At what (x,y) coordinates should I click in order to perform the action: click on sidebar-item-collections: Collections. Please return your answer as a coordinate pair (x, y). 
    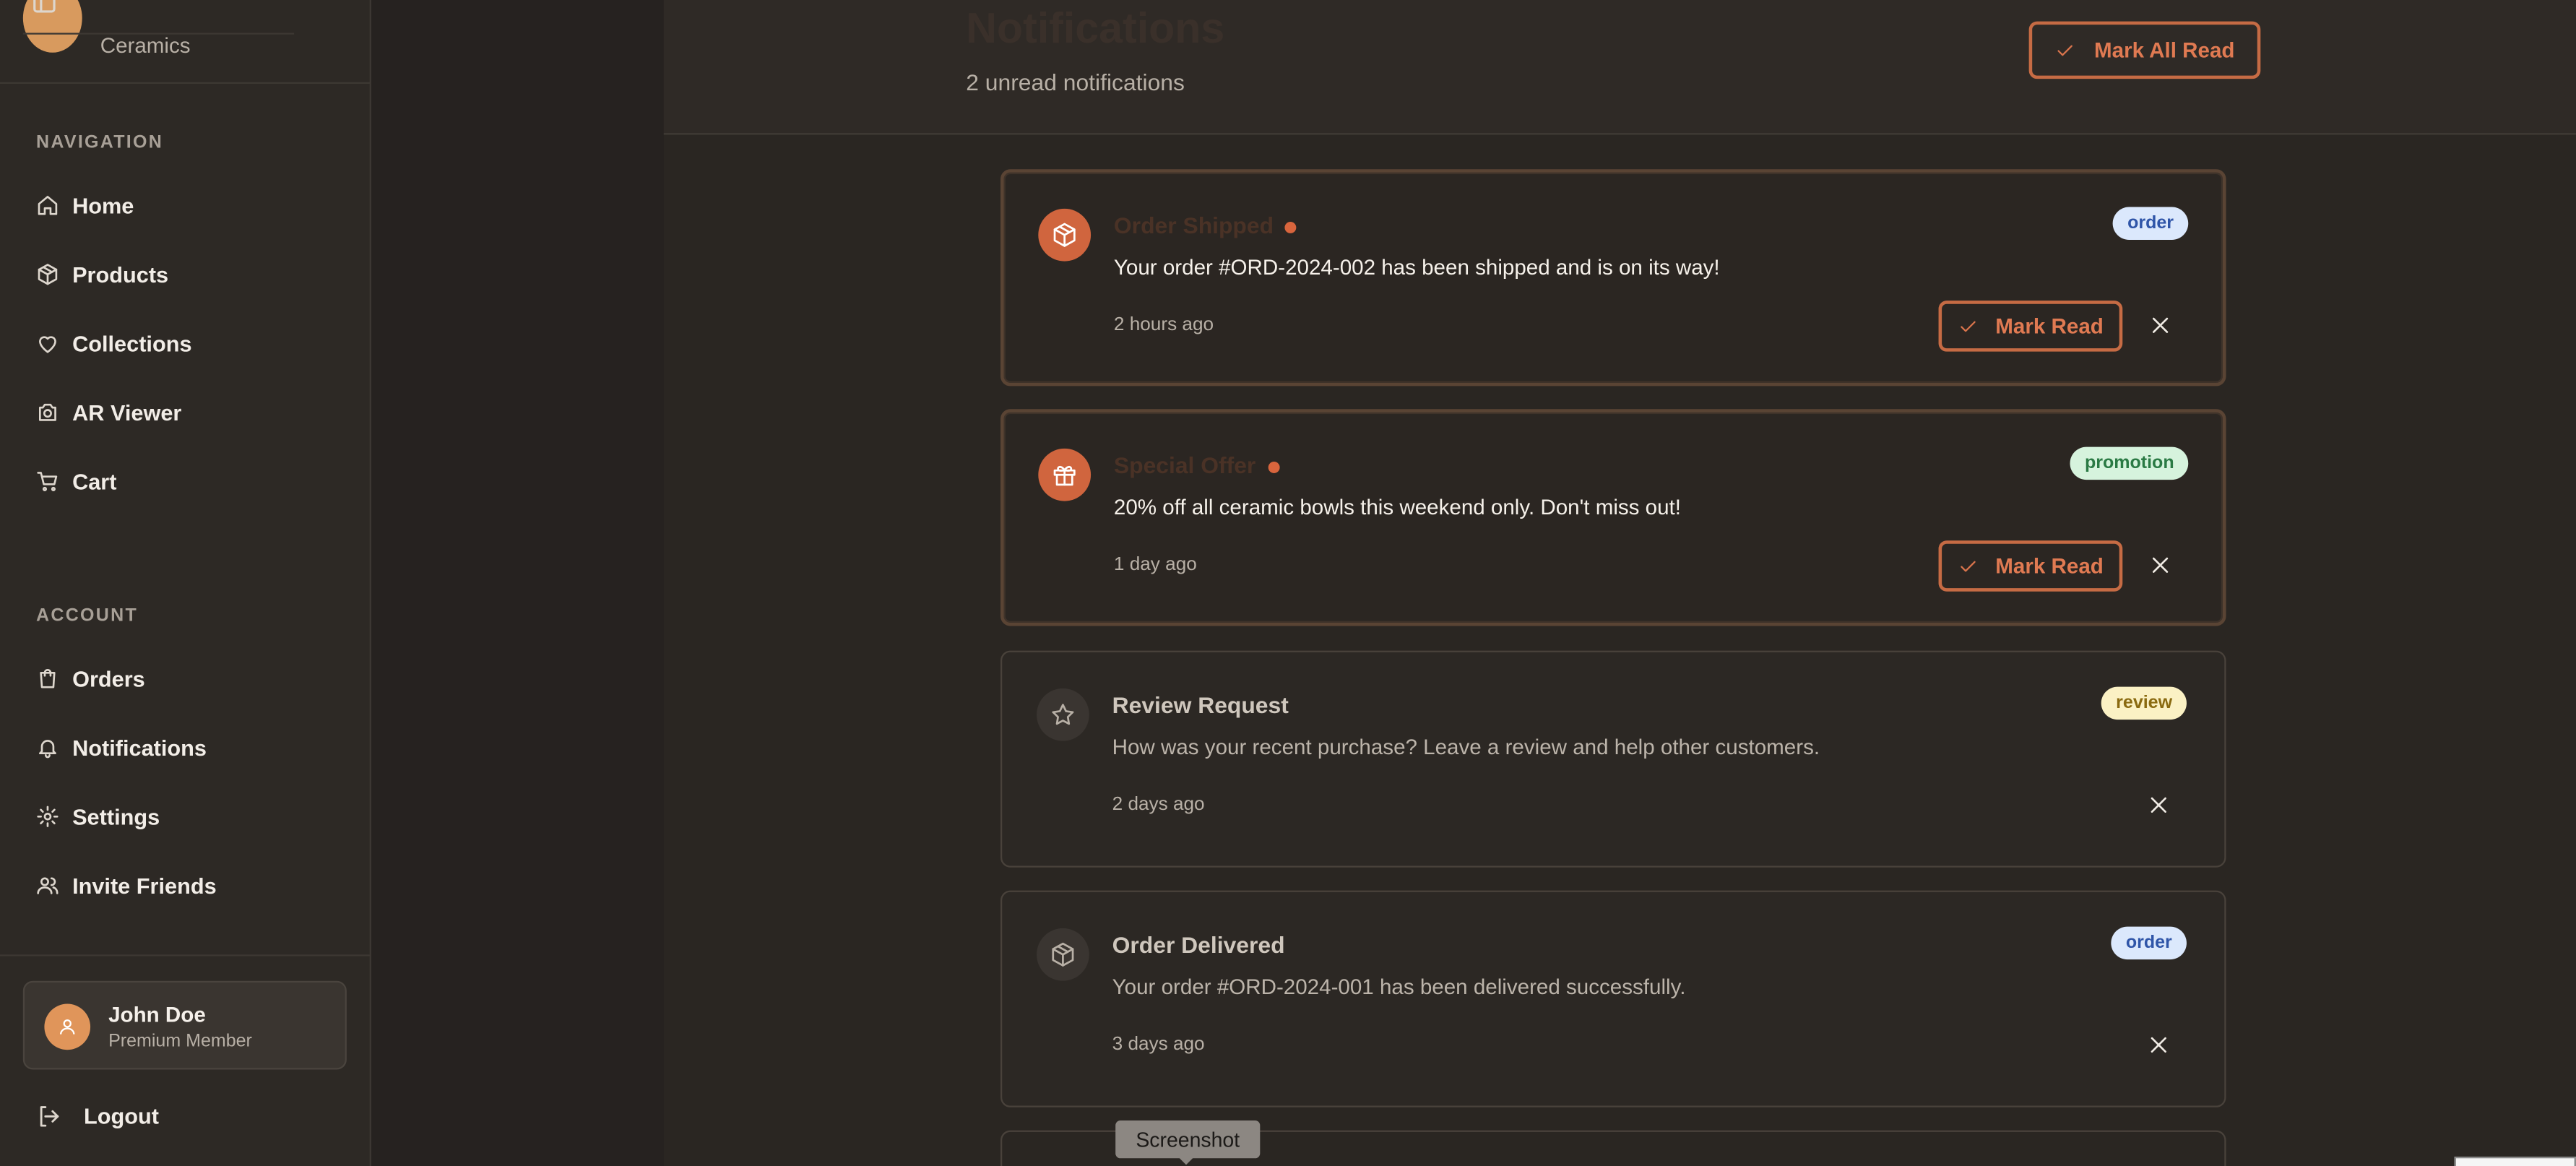
    Looking at the image, I should click on (186, 343).